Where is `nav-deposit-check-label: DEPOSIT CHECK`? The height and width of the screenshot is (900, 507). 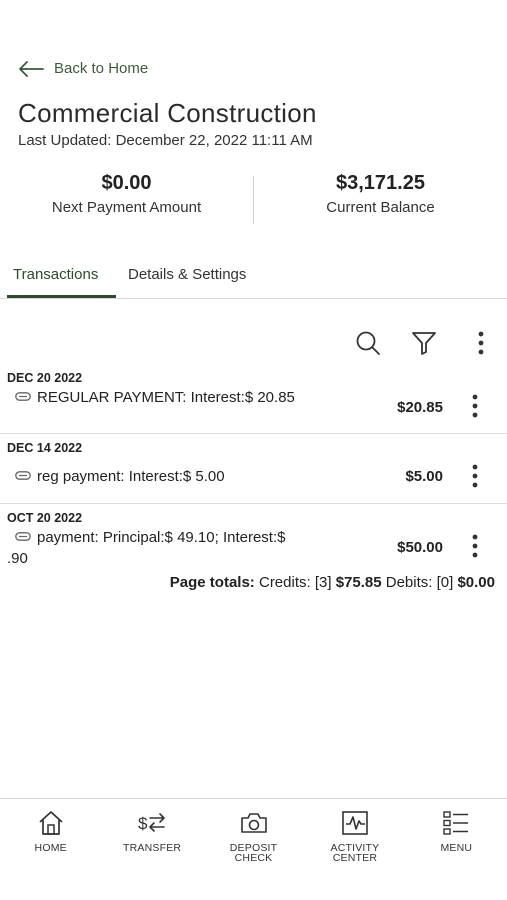
nav-deposit-check-label: DEPOSIT CHECK is located at coordinates (253, 853).